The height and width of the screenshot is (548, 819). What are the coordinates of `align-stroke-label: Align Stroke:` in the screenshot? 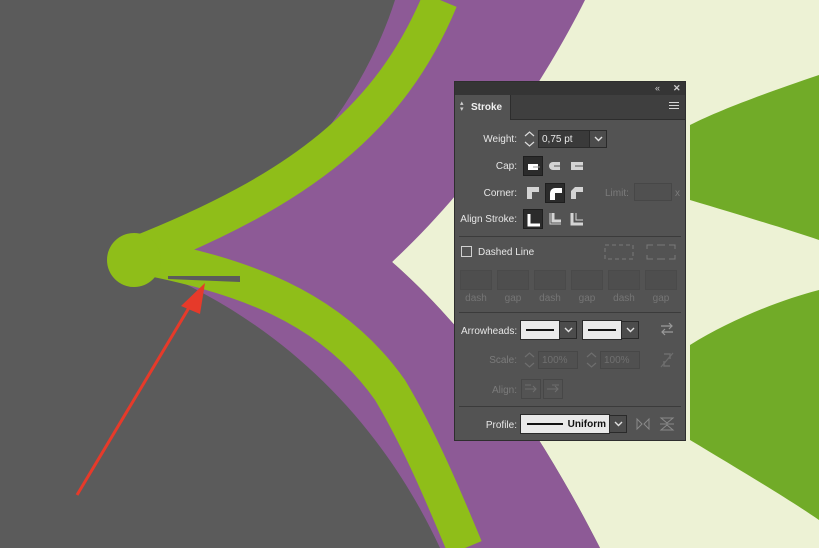 It's located at (488, 219).